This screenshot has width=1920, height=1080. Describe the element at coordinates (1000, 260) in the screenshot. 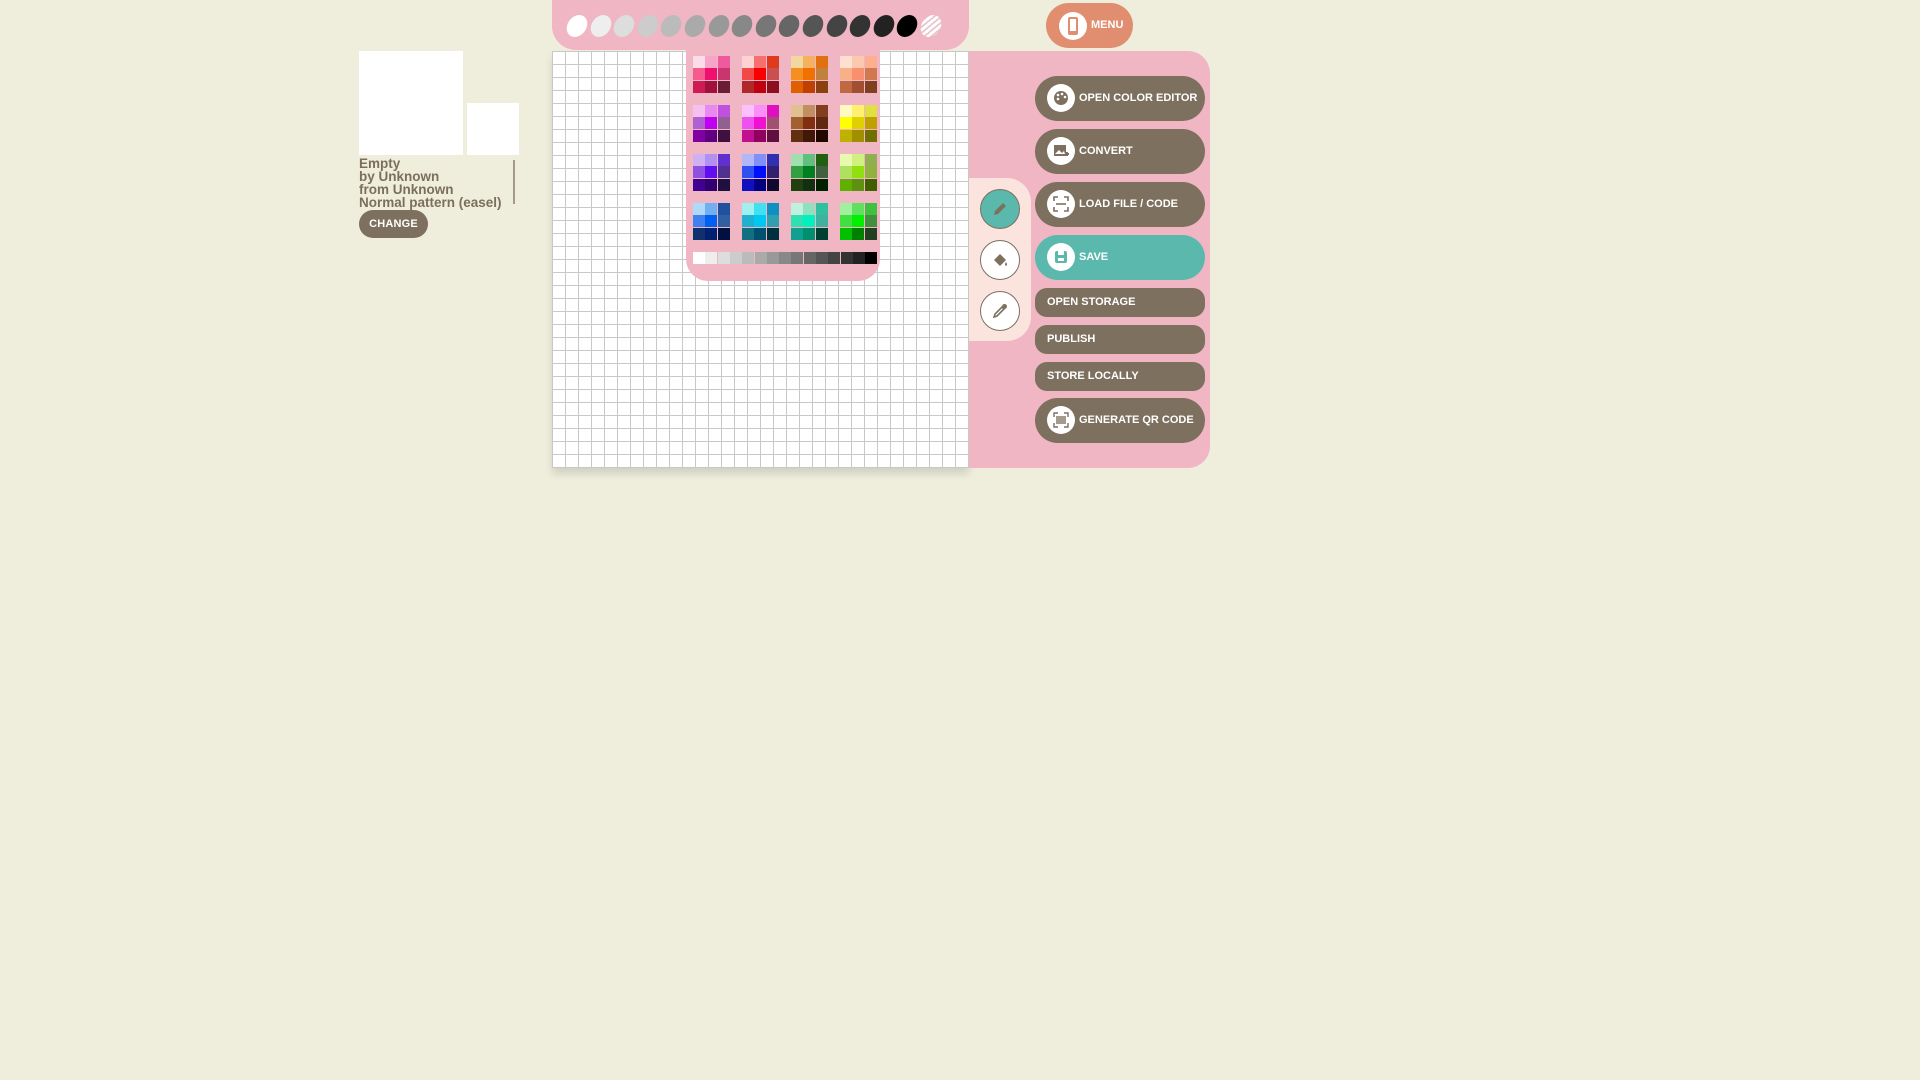

I see `fill-tool-button` at that location.